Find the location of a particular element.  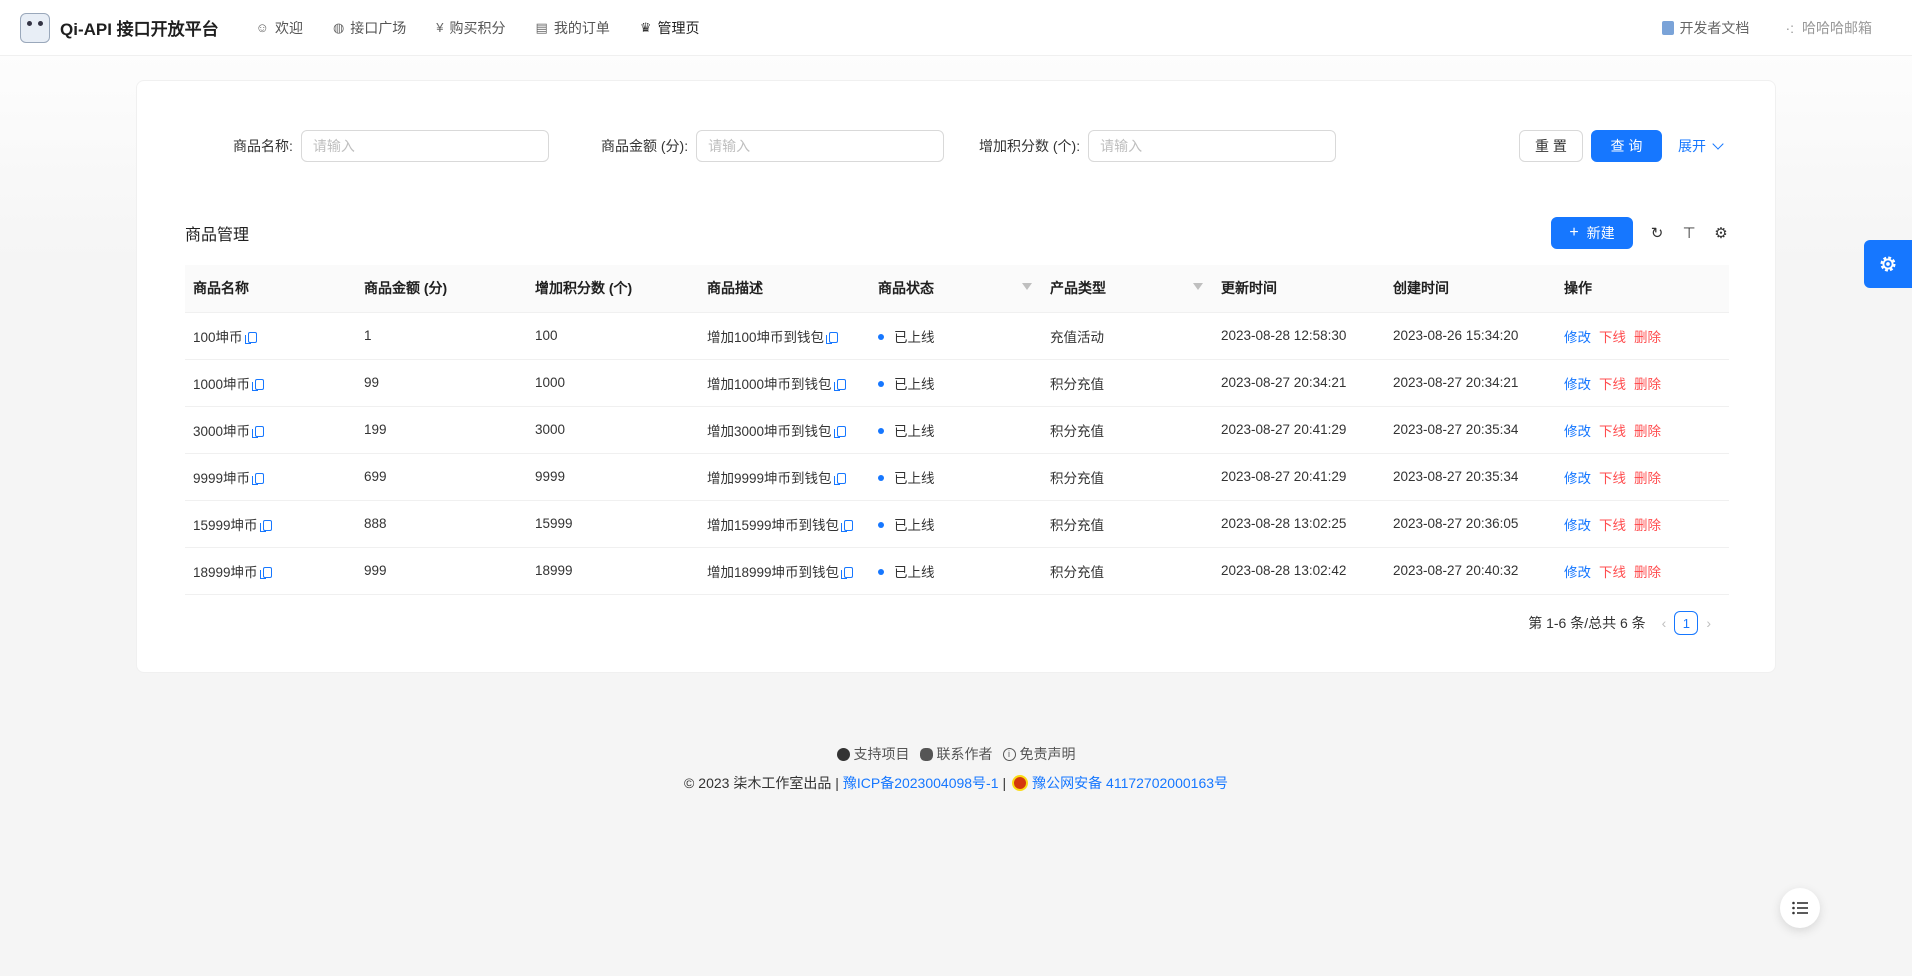

support-project-link: 支持项目 is located at coordinates (873, 754).